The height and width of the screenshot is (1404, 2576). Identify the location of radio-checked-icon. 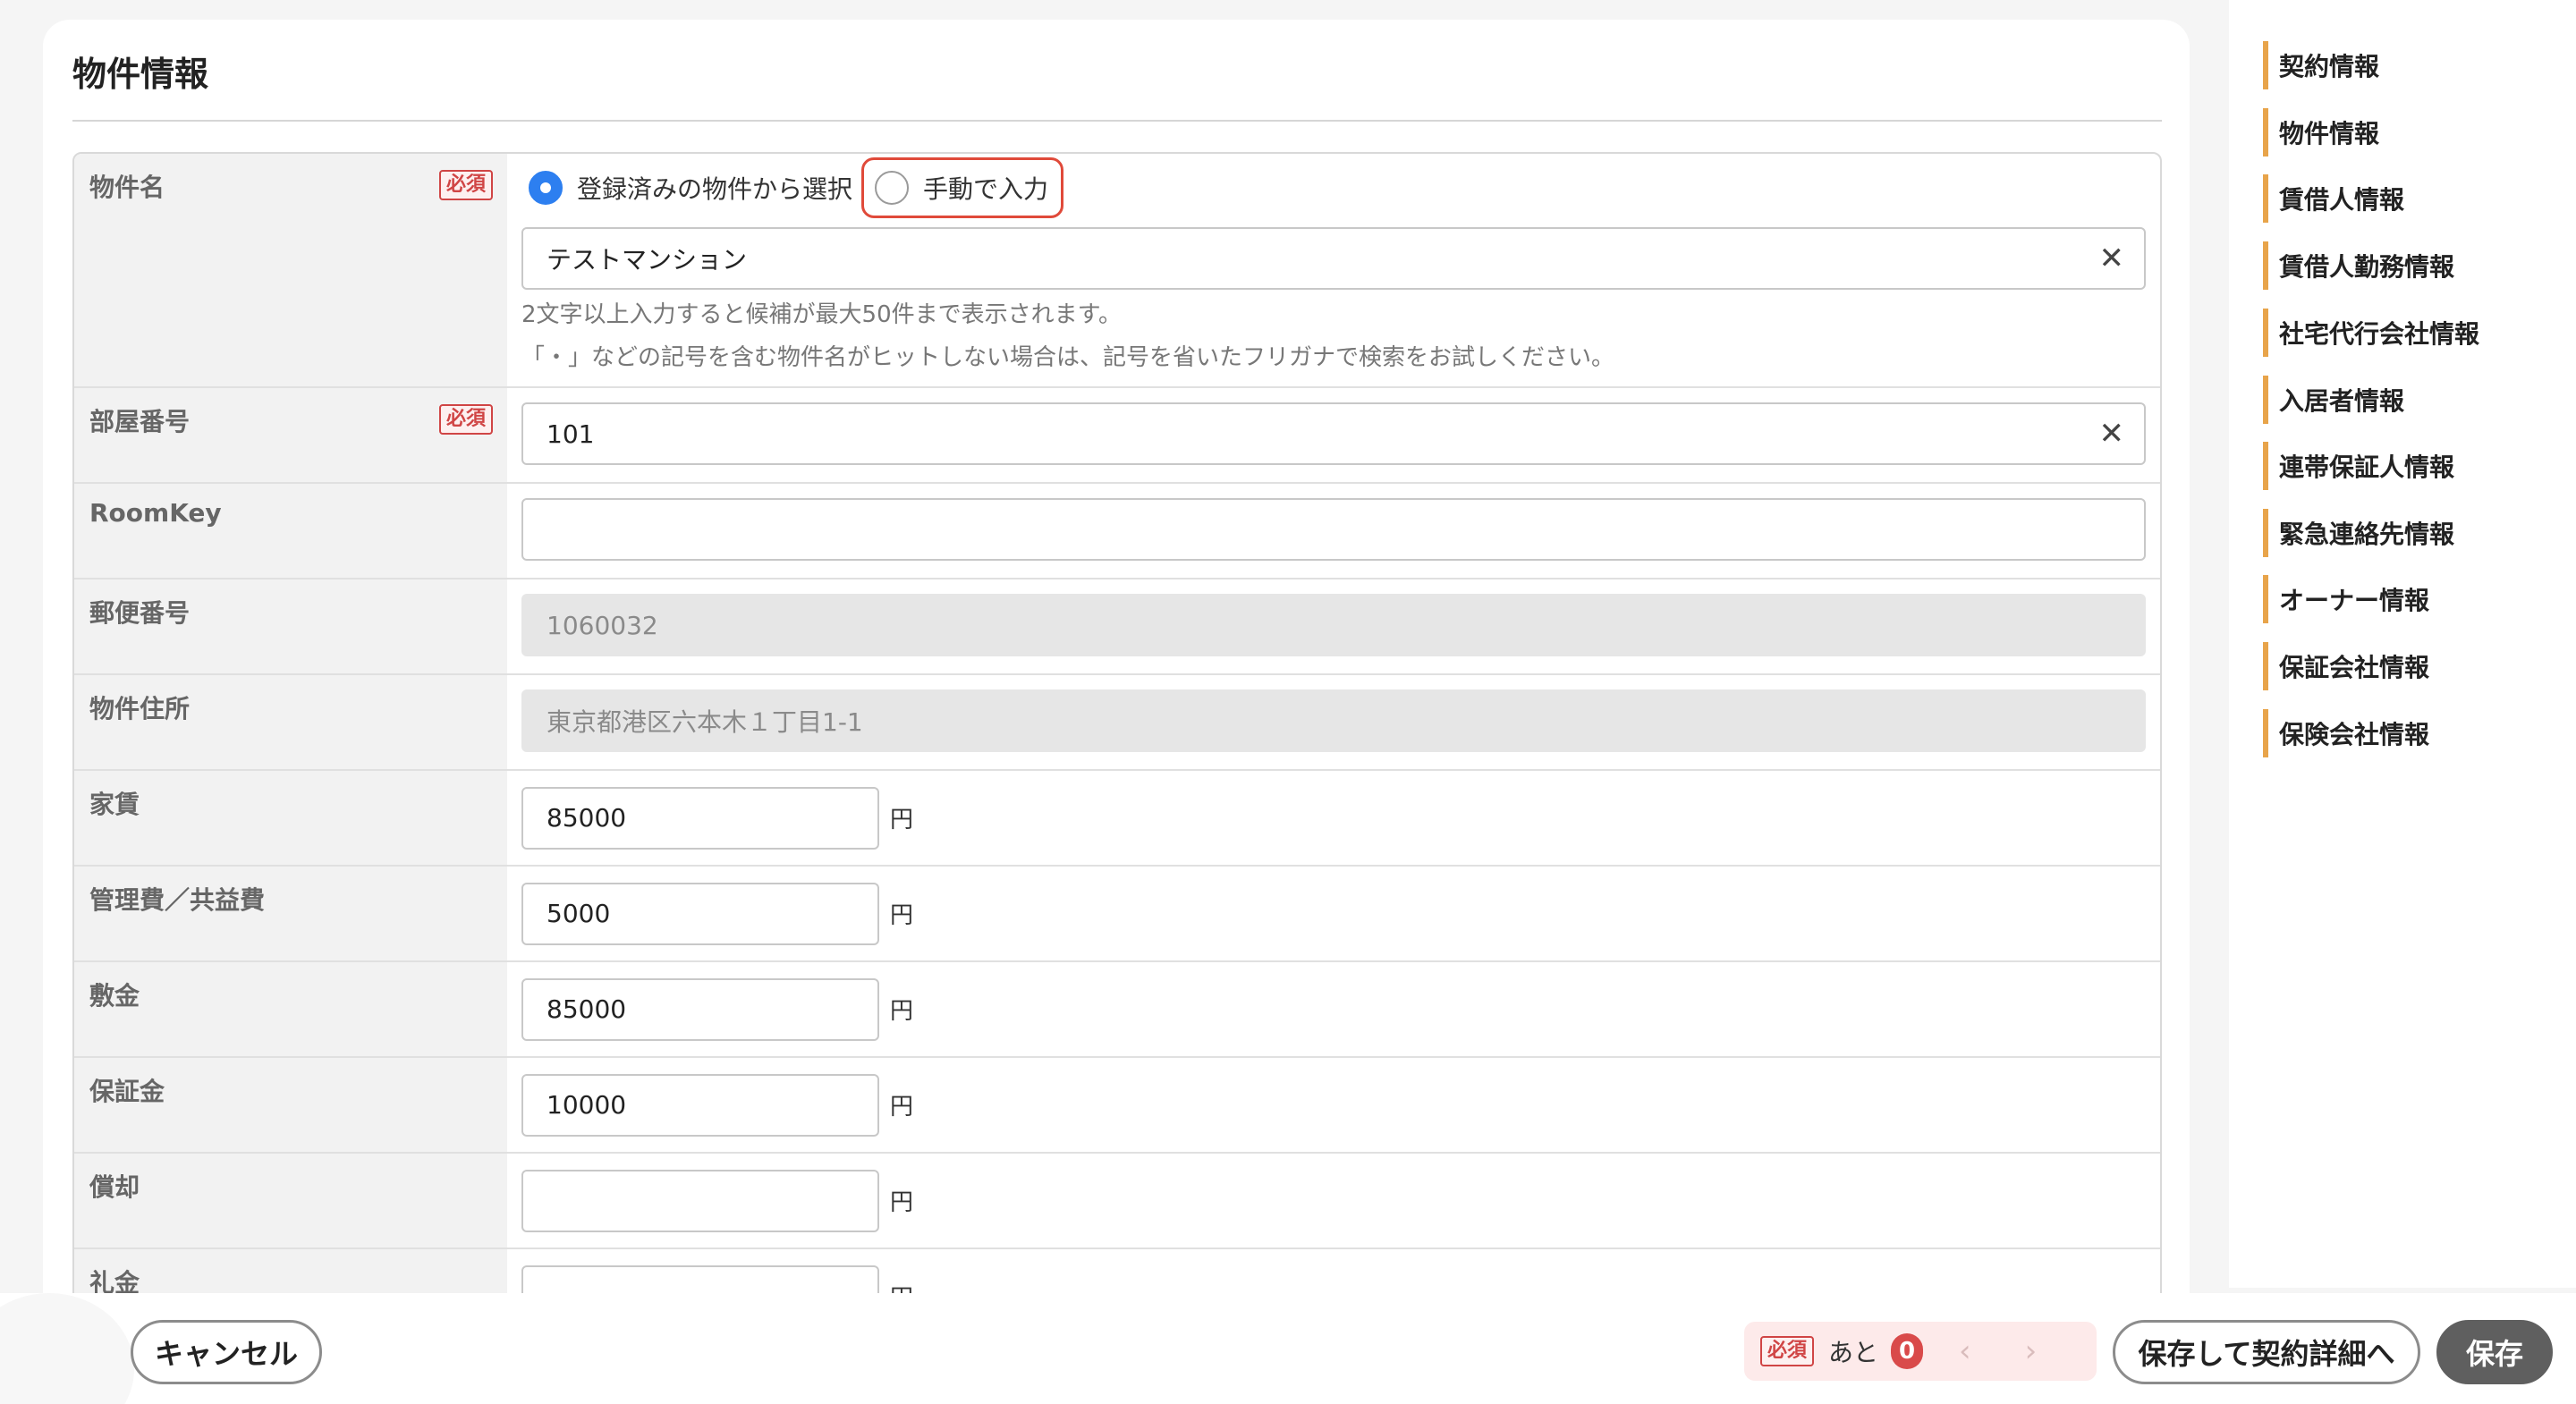
(546, 188).